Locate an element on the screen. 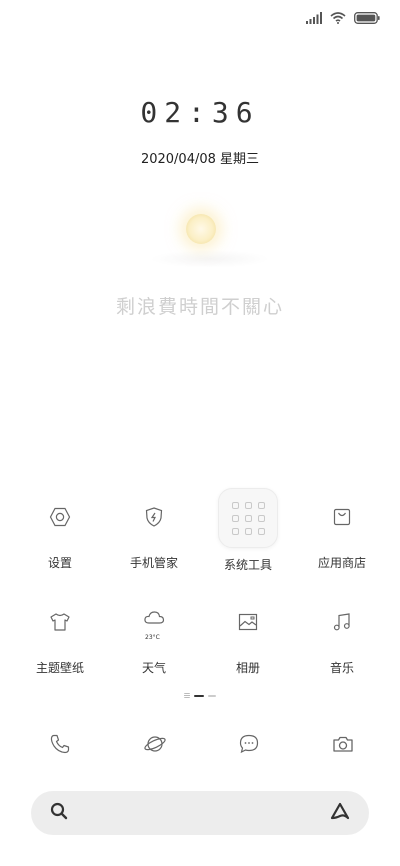 The width and height of the screenshot is (400, 866). settings-icon is located at coordinates (60, 517).